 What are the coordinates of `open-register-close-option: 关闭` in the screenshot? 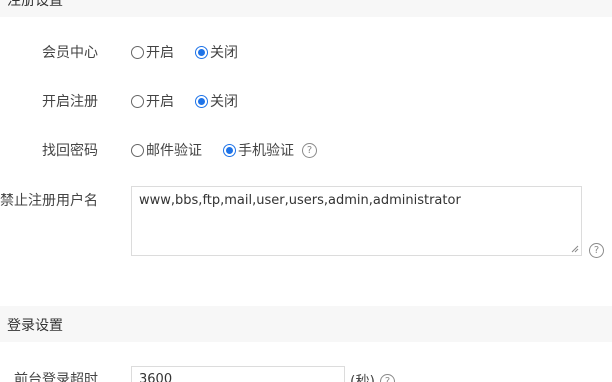 It's located at (216, 101).